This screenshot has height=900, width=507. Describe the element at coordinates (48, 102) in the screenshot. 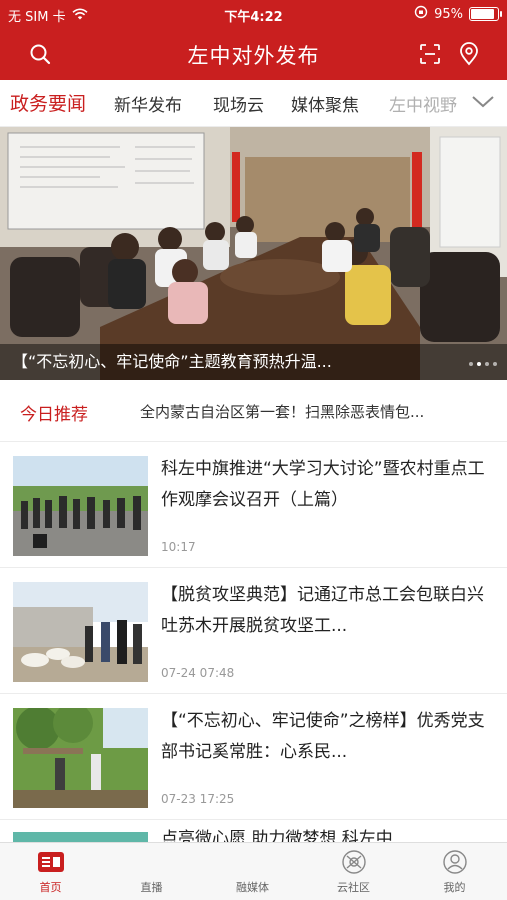

I see `tab-government-news: 政务要闻` at that location.